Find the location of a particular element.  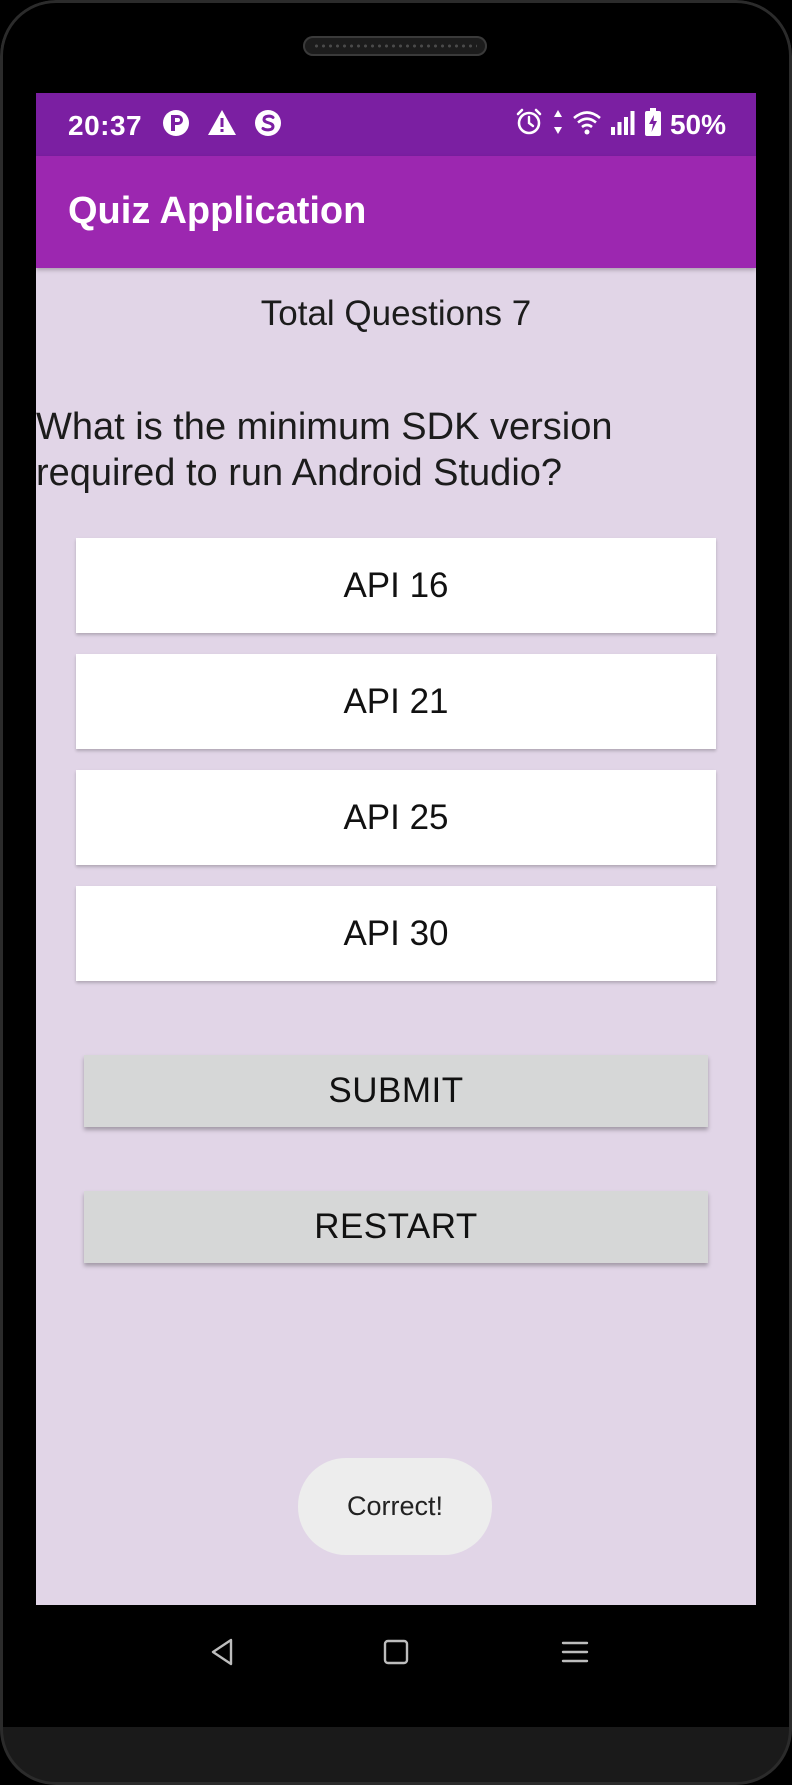

signal-icon is located at coordinates (623, 124).